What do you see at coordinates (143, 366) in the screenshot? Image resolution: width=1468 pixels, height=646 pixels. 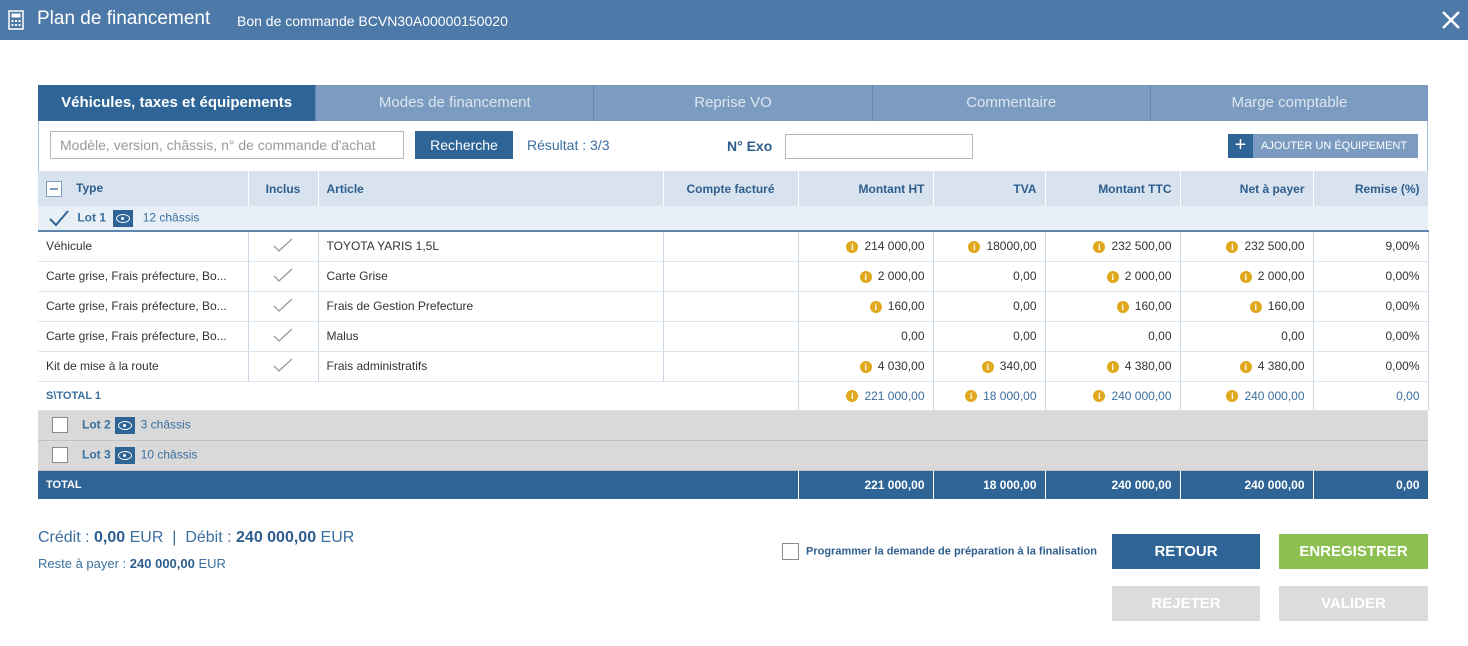 I see `cell-type: Kit de mise à la route` at bounding box center [143, 366].